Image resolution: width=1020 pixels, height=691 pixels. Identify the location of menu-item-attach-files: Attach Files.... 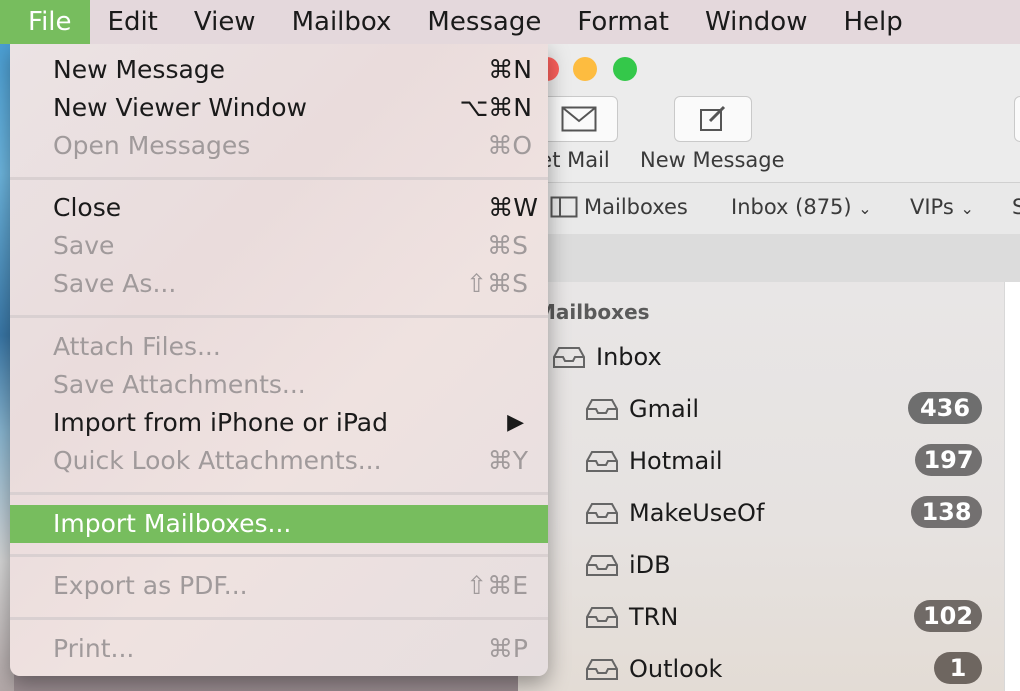
(279, 347).